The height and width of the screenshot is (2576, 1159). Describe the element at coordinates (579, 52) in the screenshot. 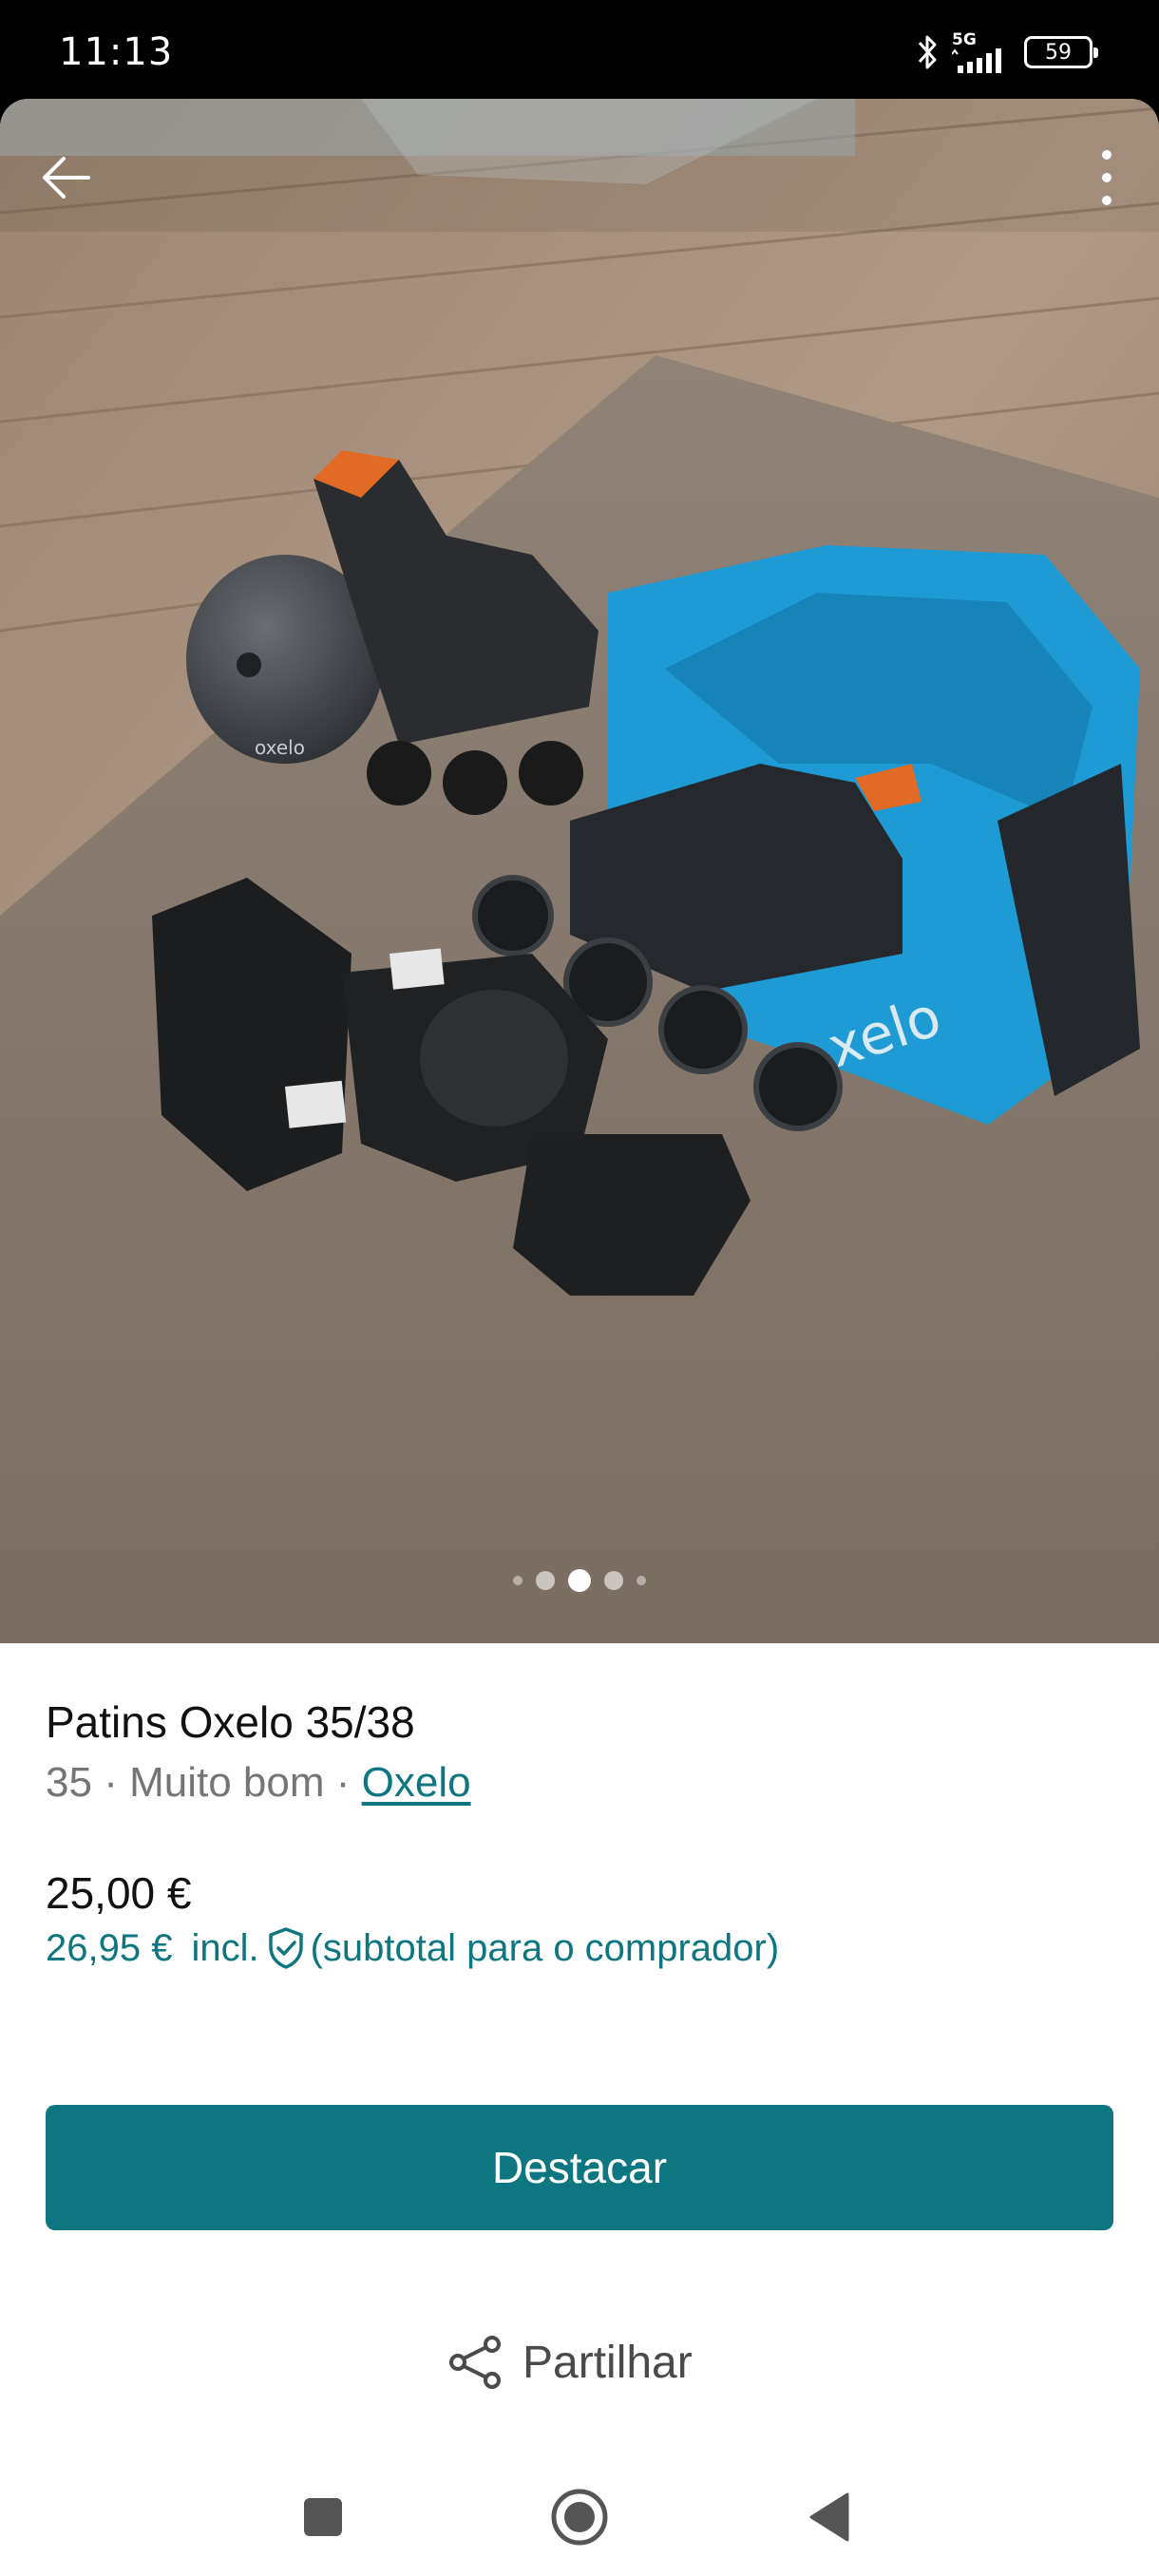

I see `status-bar: 11:13 5G 59` at that location.